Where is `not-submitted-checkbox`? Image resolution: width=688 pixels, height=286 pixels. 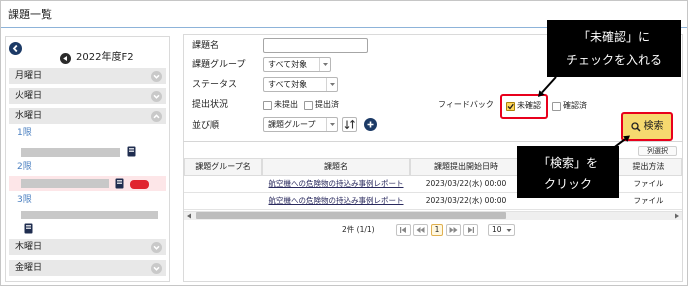
not-submitted-checkbox is located at coordinates (267, 105).